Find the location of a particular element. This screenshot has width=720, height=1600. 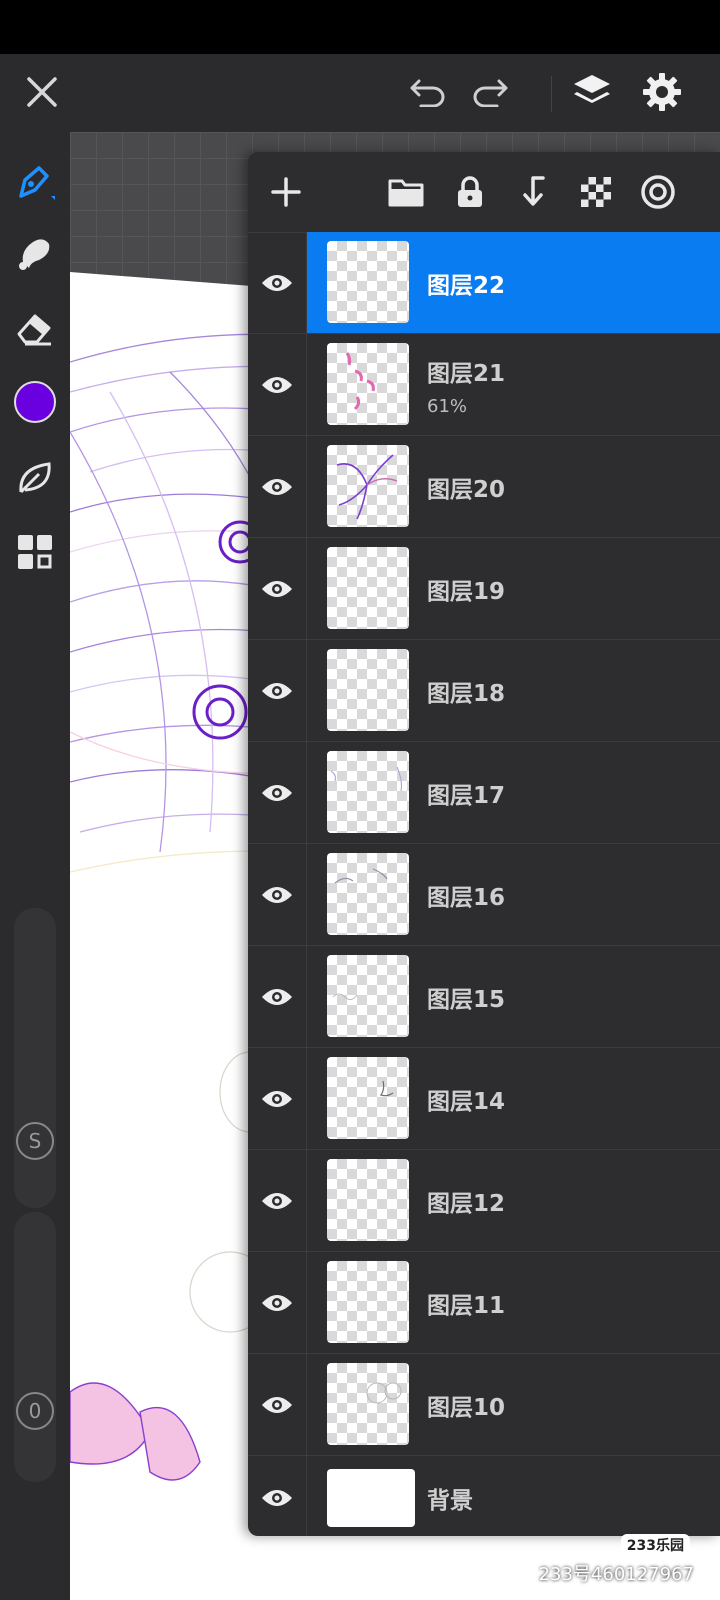

layer-row: 图层15 is located at coordinates (484, 997).